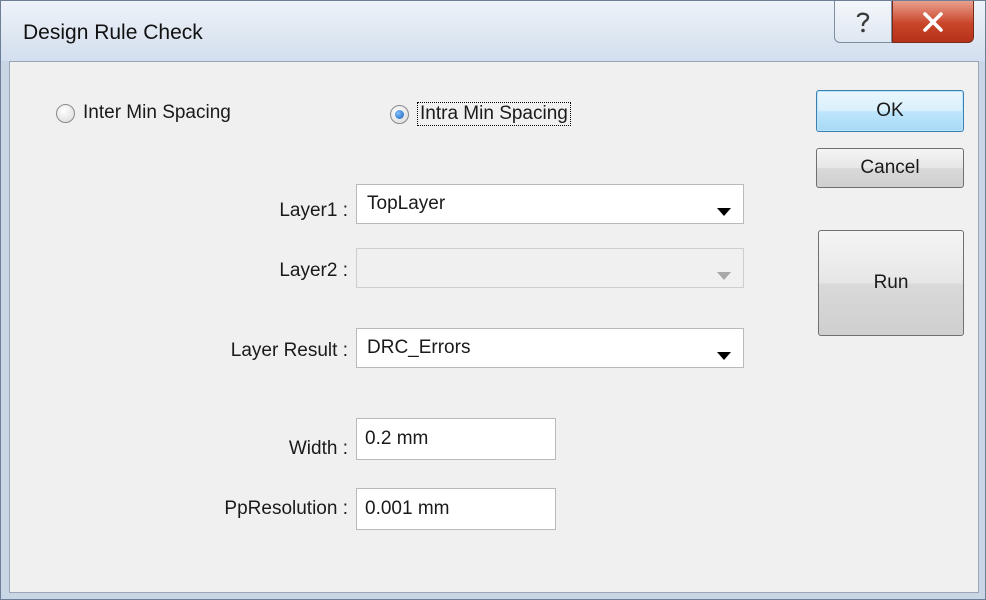 This screenshot has height=600, width=986. I want to click on width-label: Width :, so click(318, 448).